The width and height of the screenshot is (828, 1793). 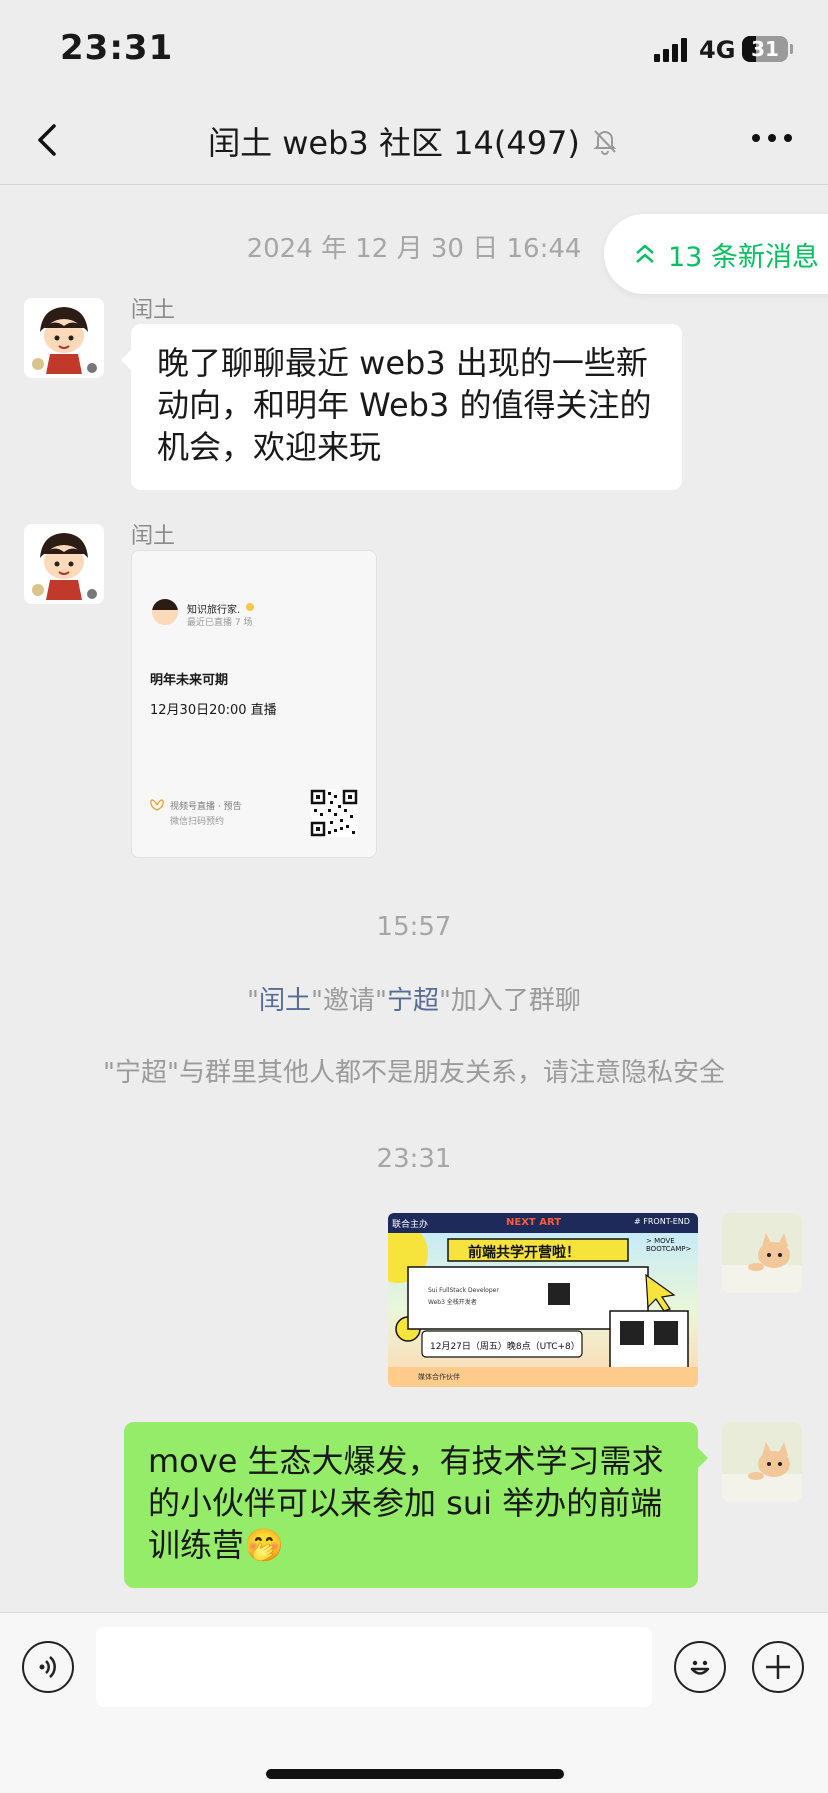 I want to click on battery-icon: 31, so click(x=765, y=49).